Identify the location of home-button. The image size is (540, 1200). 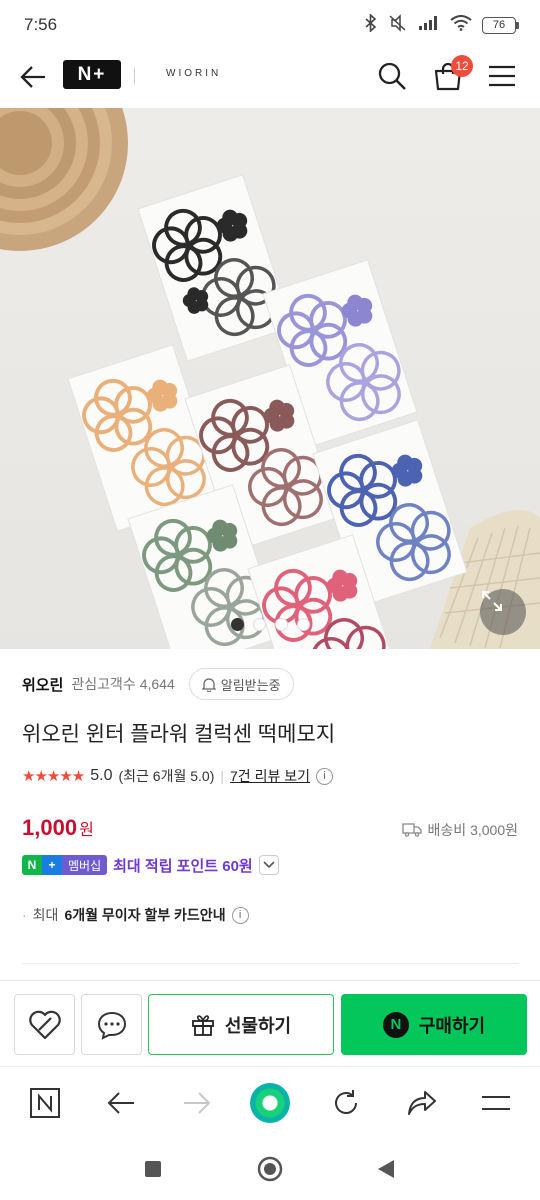
(270, 1169).